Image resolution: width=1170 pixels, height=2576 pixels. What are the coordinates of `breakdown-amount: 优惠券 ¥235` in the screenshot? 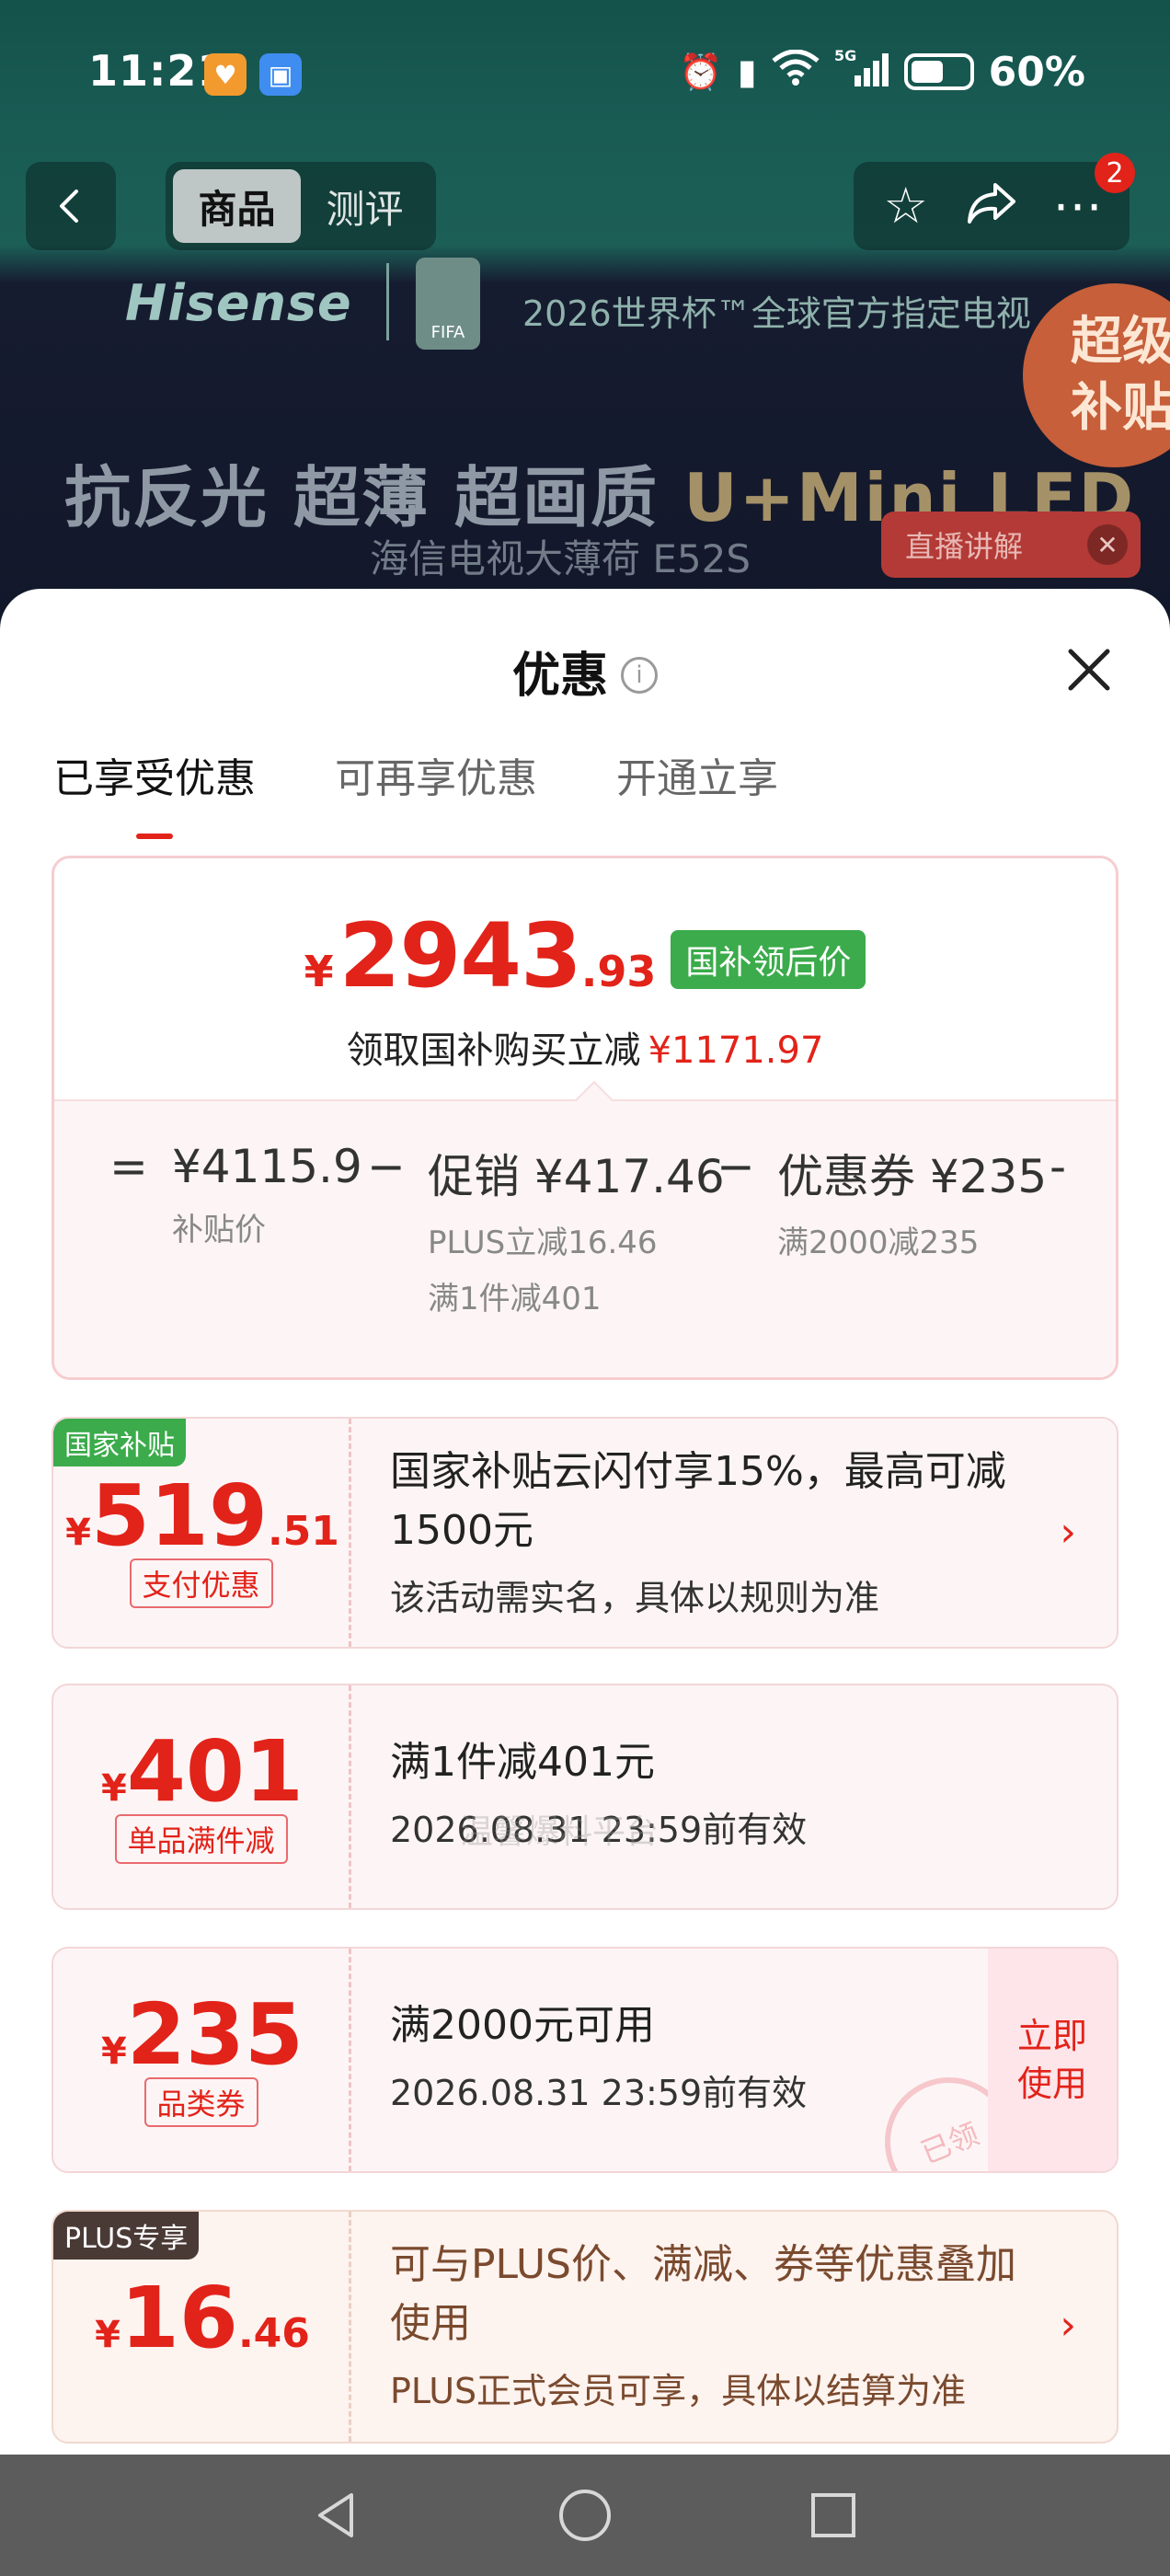 It's located at (912, 1176).